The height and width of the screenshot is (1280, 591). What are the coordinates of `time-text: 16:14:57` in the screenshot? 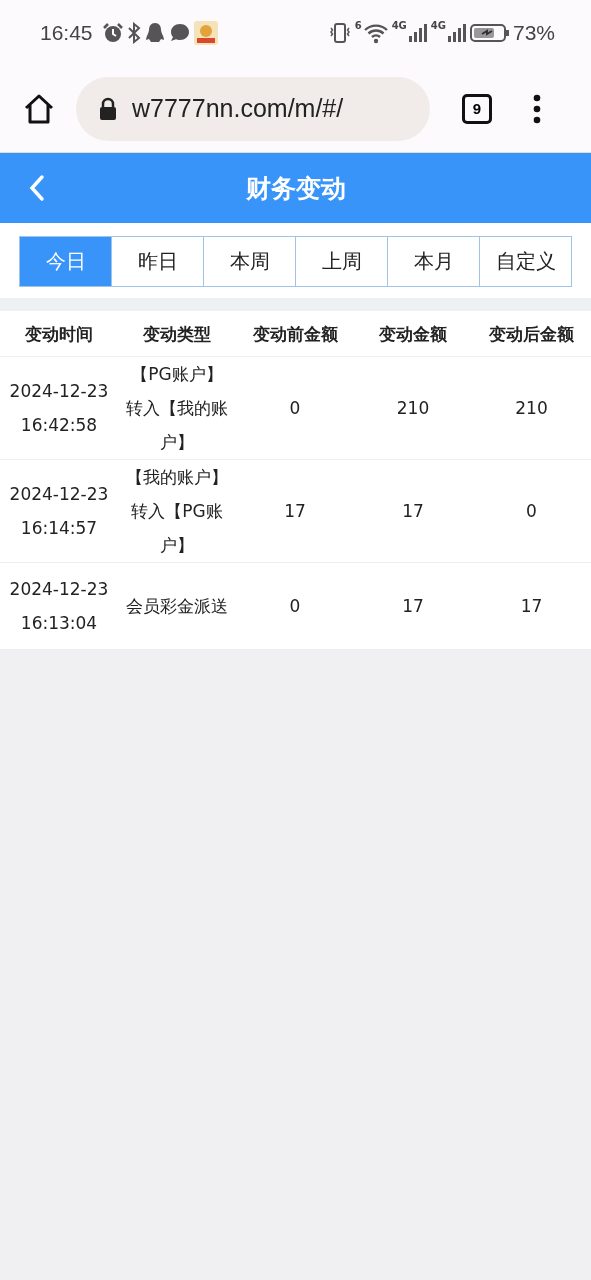 It's located at (59, 528).